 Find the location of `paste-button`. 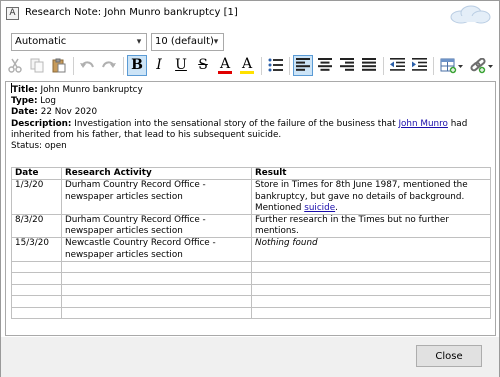

paste-button is located at coordinates (59, 65).